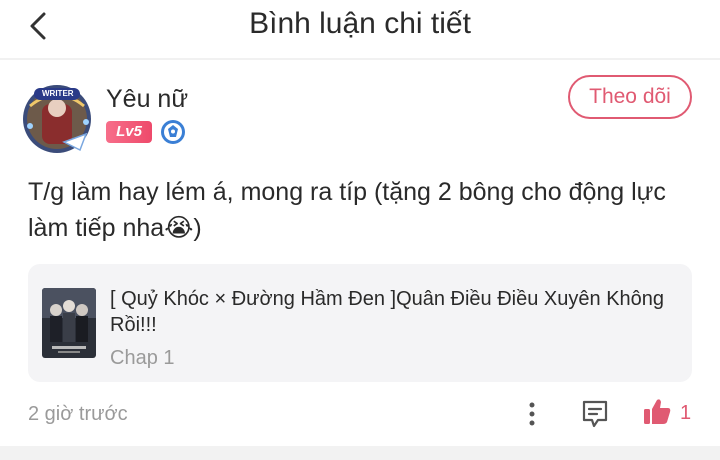 The height and width of the screenshot is (460, 720). I want to click on username: Yêu nữ, so click(147, 99).